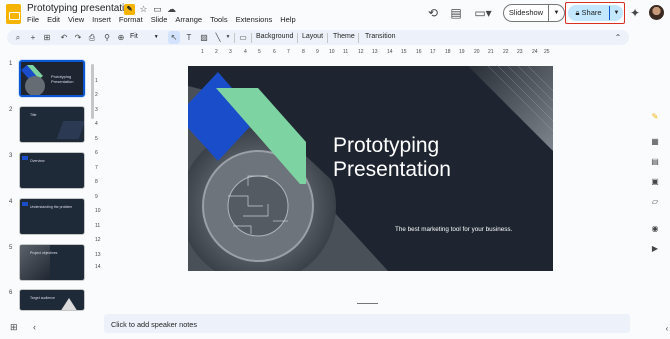 This screenshot has width=670, height=339. Describe the element at coordinates (655, 182) in the screenshot. I see `contacts-icon: ▣` at that location.